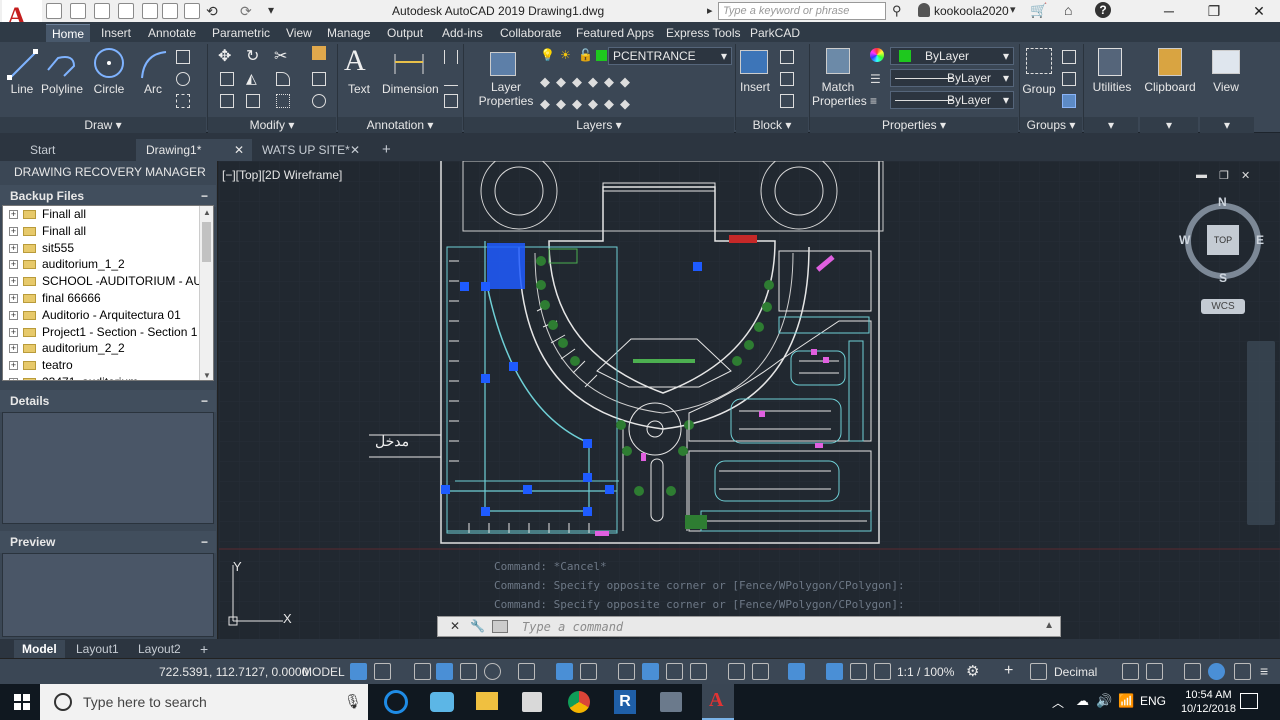 The height and width of the screenshot is (720, 1280). I want to click on mirror-icon: ◭, so click(251, 78).